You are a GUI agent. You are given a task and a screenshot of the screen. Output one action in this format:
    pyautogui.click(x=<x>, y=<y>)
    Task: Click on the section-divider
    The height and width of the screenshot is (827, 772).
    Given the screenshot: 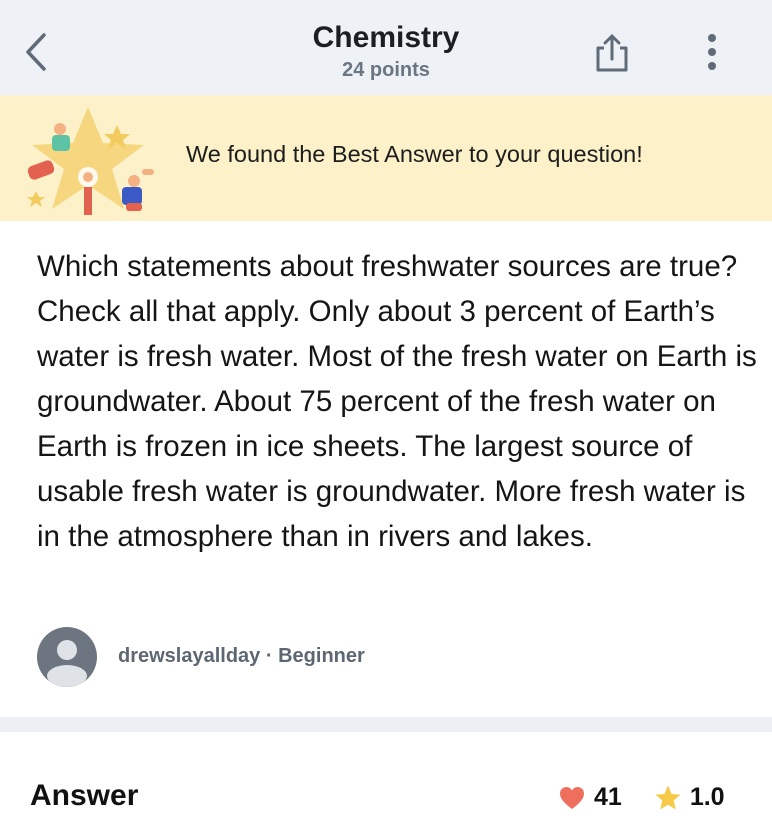 What is the action you would take?
    pyautogui.click(x=386, y=724)
    